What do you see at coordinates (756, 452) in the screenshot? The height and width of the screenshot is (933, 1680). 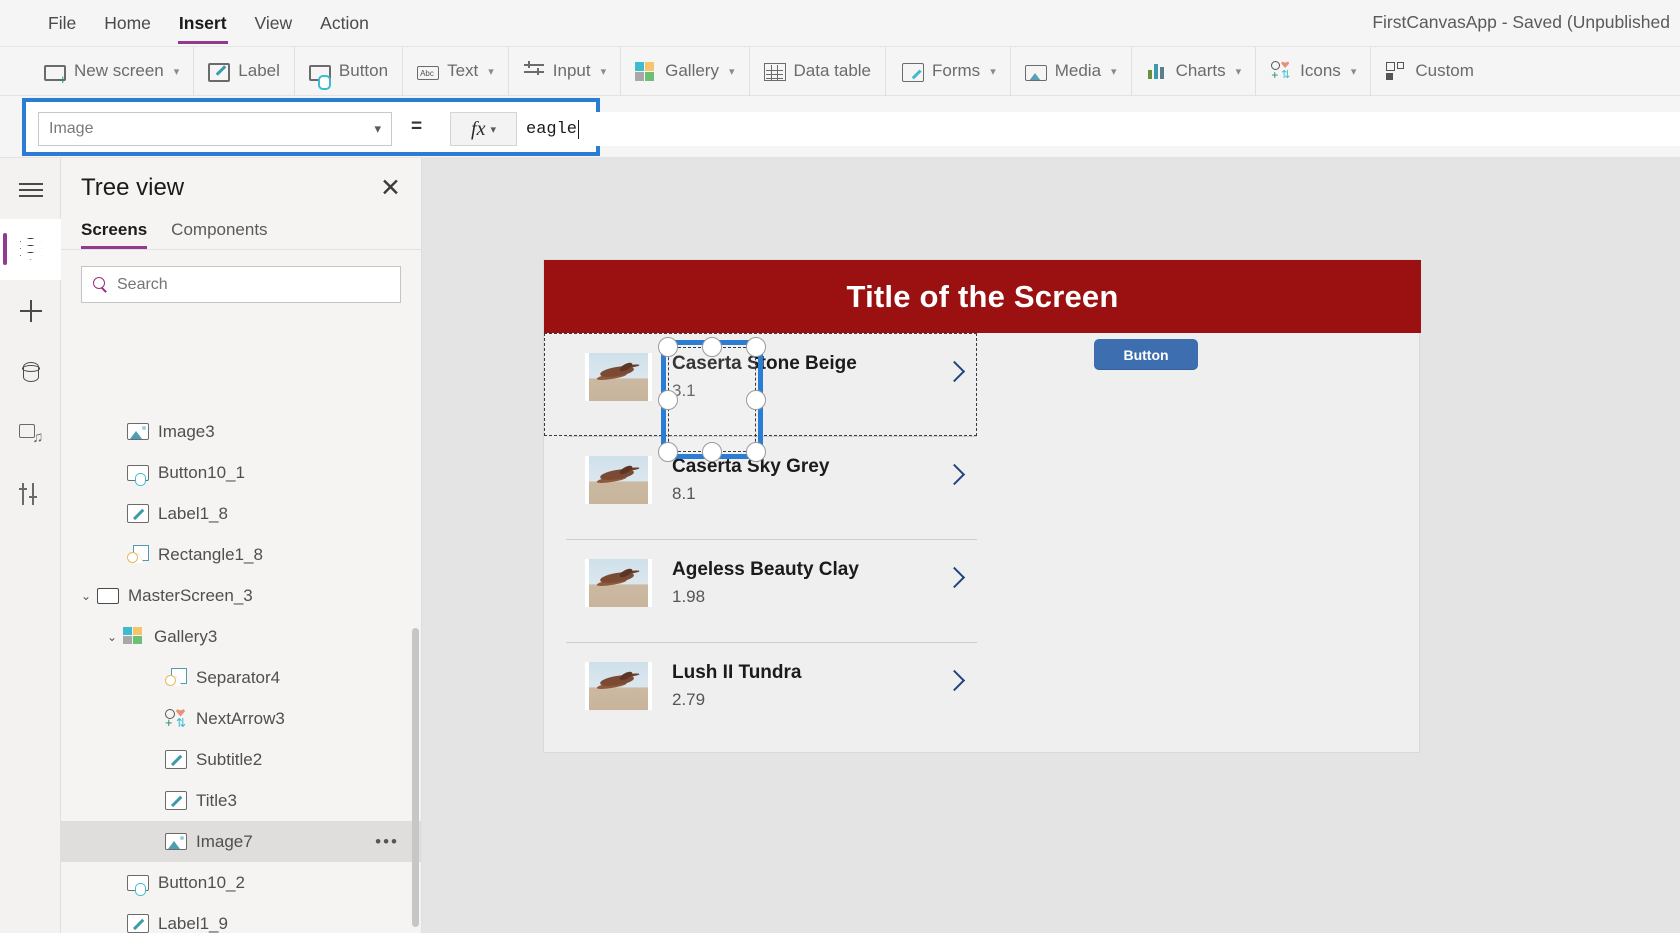 I see `resize-handle-se` at bounding box center [756, 452].